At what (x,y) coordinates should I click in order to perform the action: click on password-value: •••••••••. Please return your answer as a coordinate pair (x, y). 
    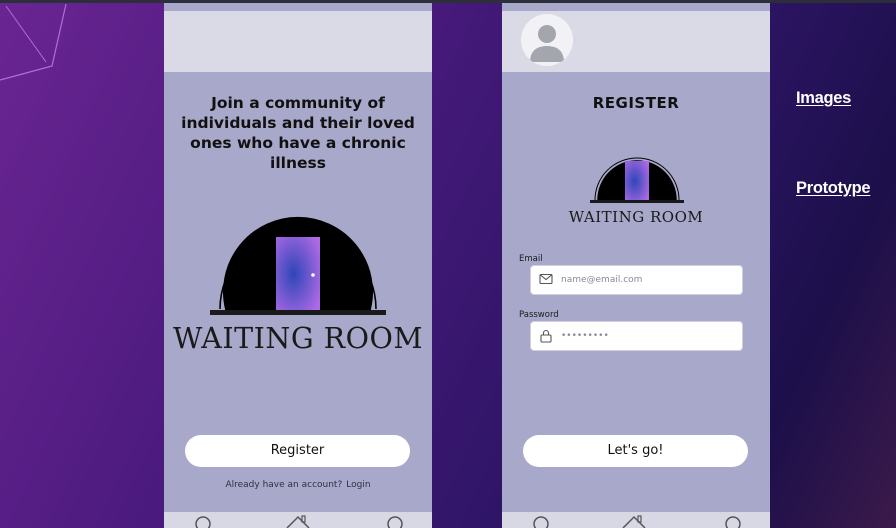
    Looking at the image, I should click on (585, 336).